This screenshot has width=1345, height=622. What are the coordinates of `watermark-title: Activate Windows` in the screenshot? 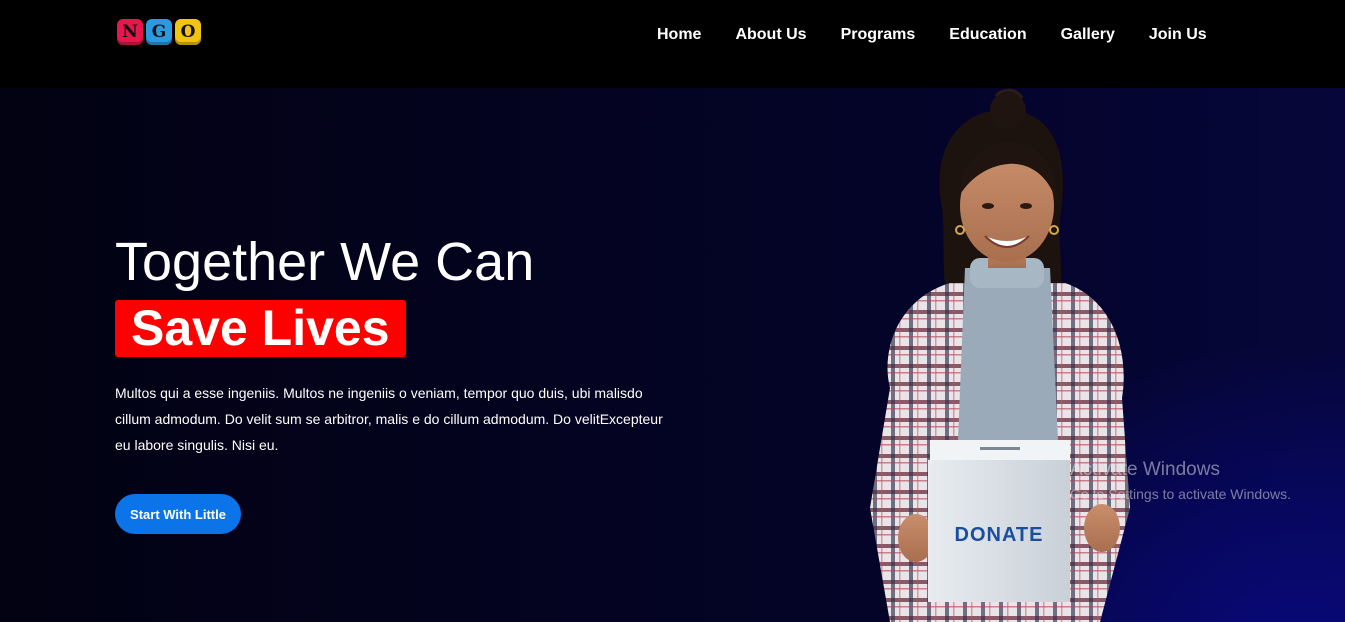 It's located at (1145, 469).